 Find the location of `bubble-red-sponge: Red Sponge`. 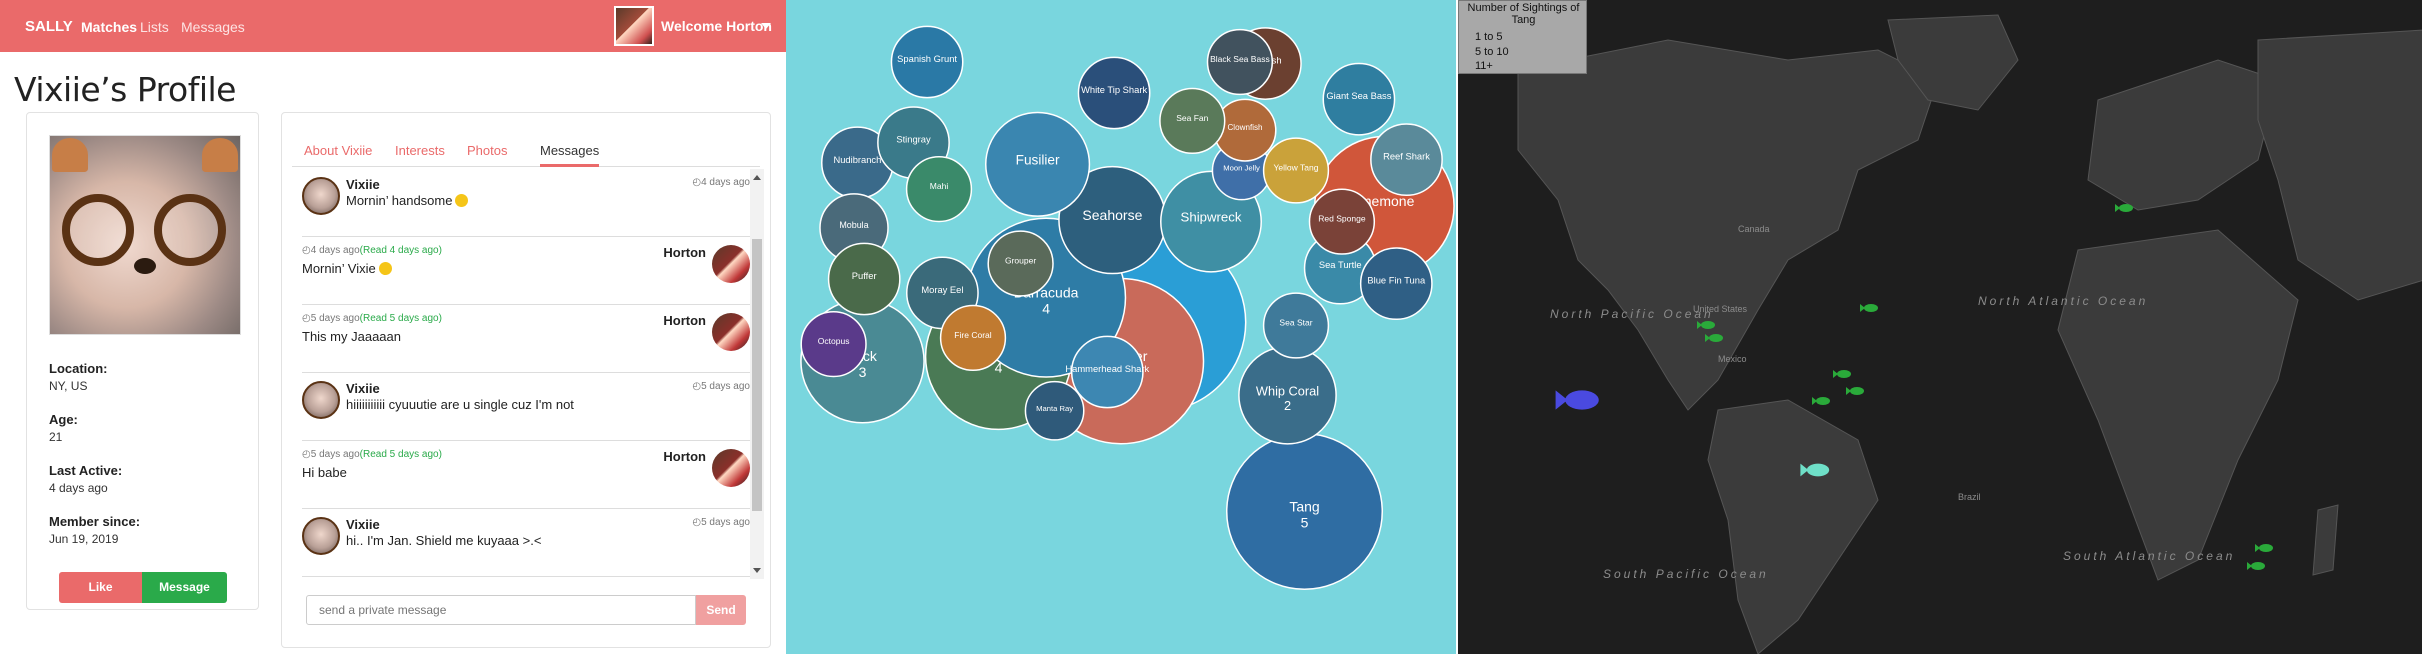

bubble-red-sponge: Red Sponge is located at coordinates (1342, 221).